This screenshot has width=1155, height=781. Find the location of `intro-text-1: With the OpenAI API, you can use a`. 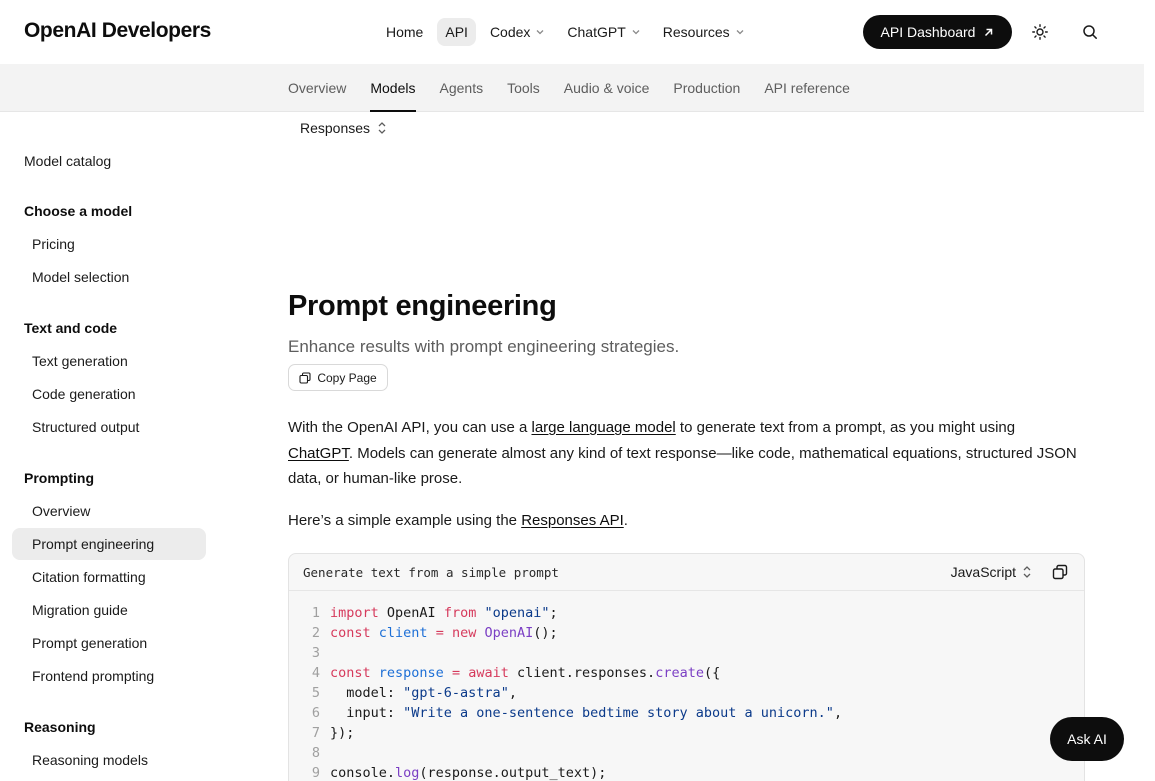

intro-text-1: With the OpenAI API, you can use a is located at coordinates (410, 427).